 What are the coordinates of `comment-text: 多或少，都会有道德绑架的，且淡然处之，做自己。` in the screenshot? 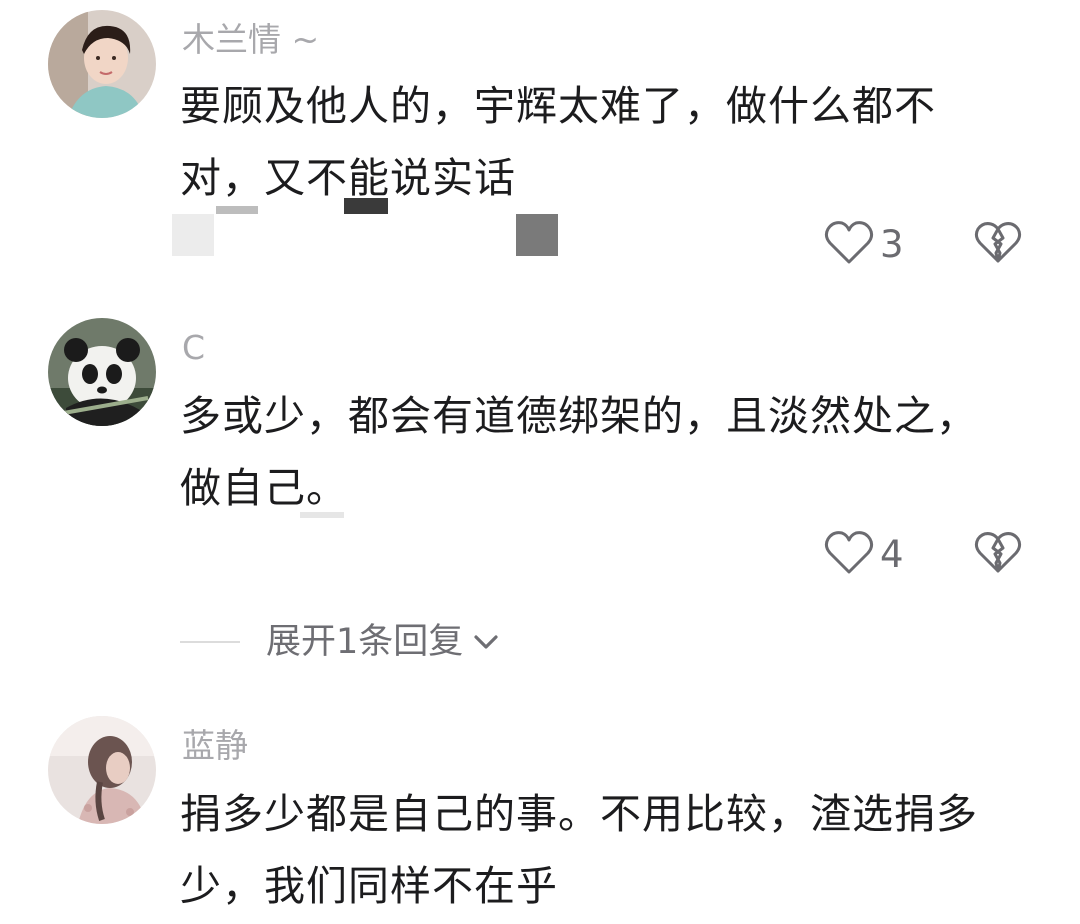 It's located at (579, 452).